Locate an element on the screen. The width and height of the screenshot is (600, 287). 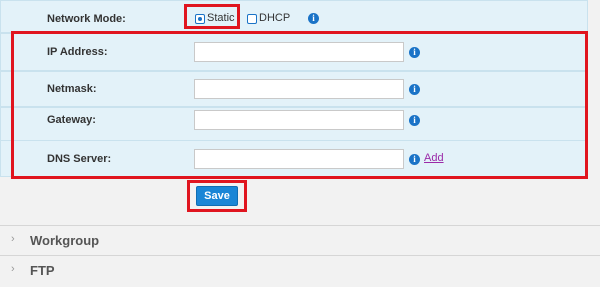
section-ftp-title: FTP is located at coordinates (42, 270).